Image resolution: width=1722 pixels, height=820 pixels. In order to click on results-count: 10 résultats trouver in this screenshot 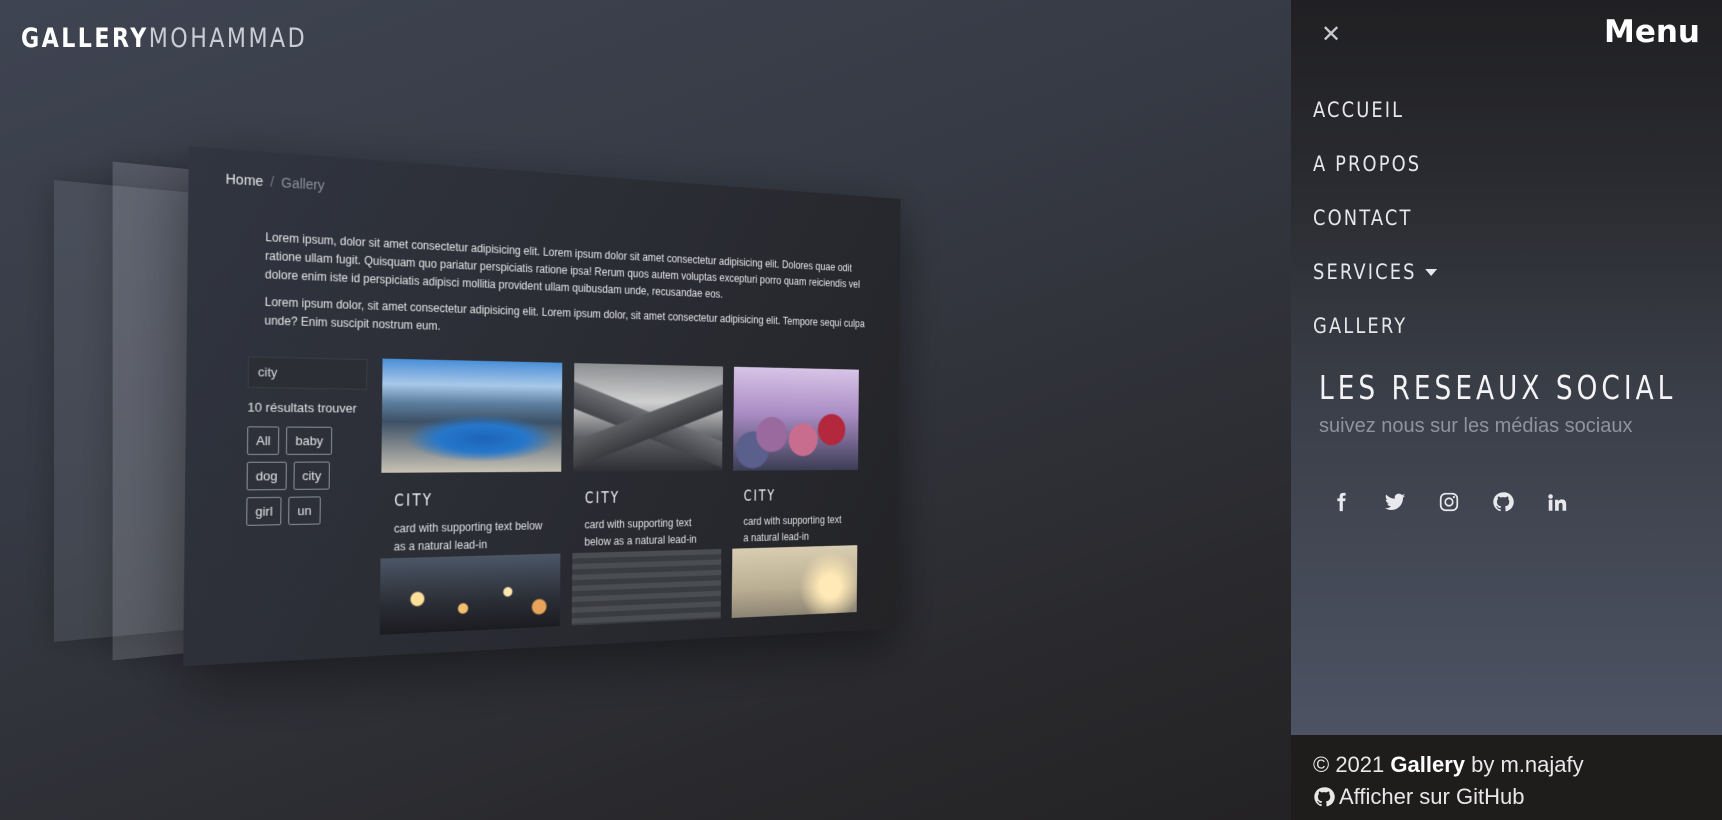, I will do `click(302, 407)`.